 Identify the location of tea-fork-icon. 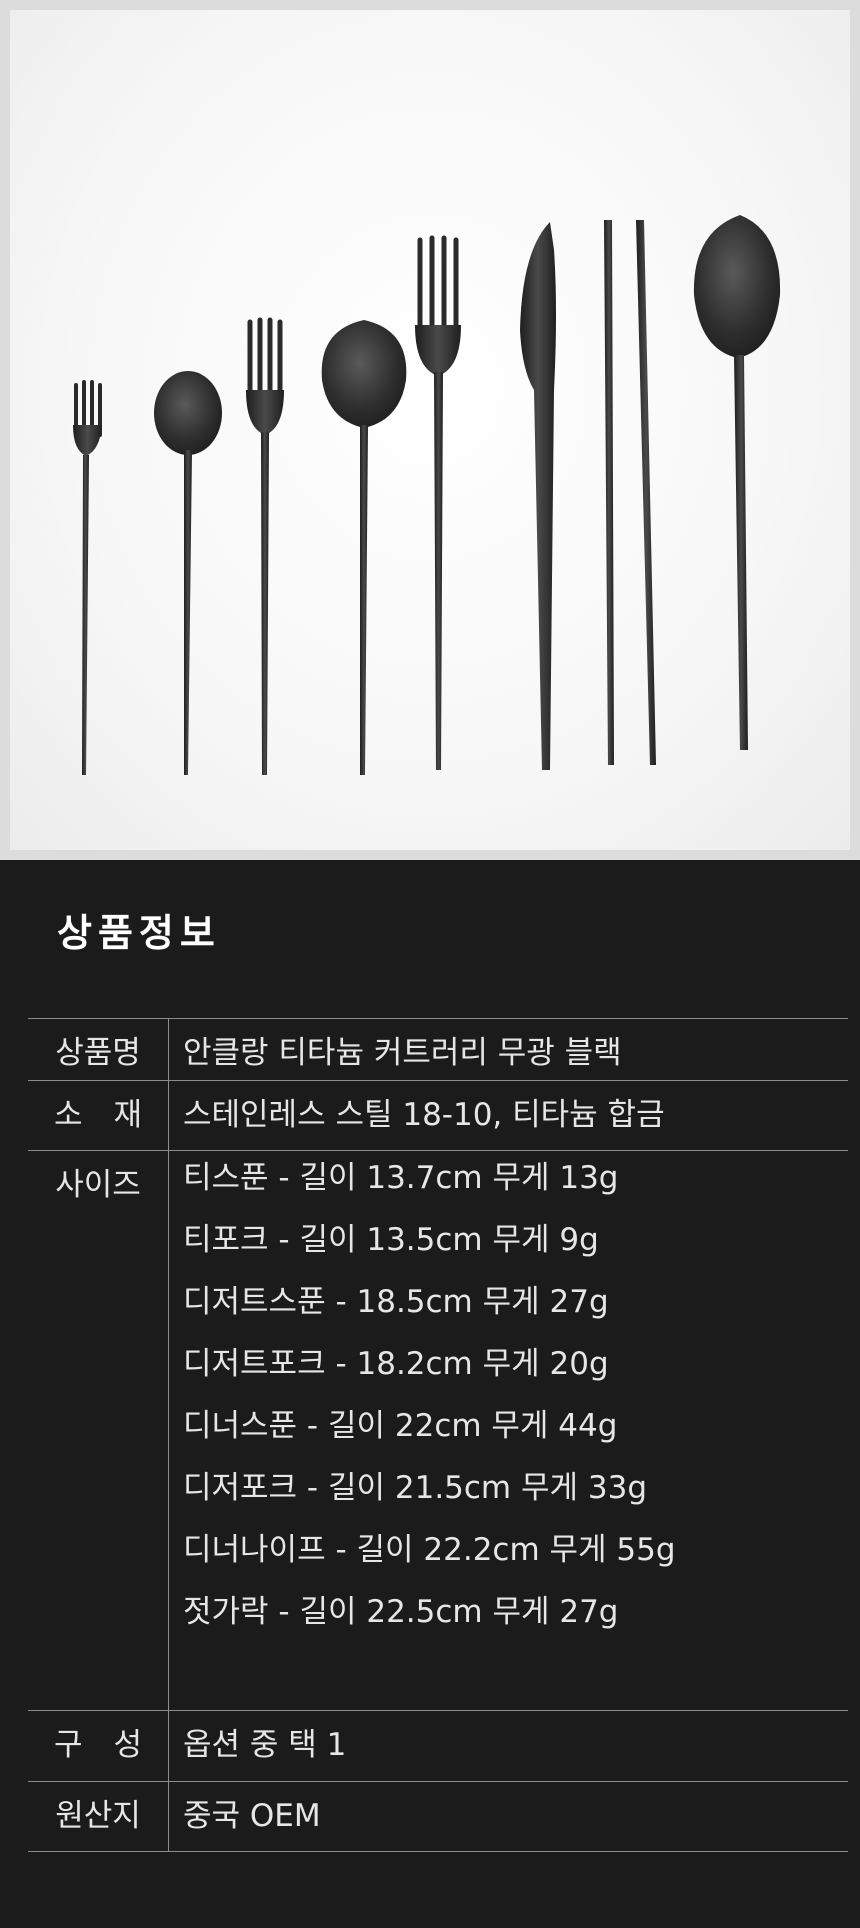
(87, 577).